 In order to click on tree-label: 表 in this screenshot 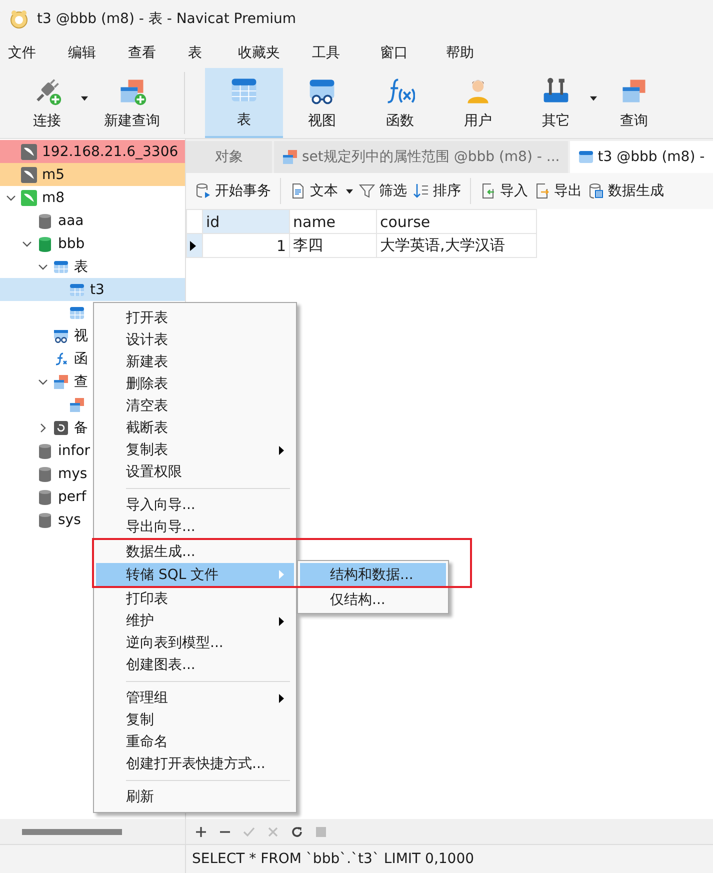, I will do `click(81, 267)`.